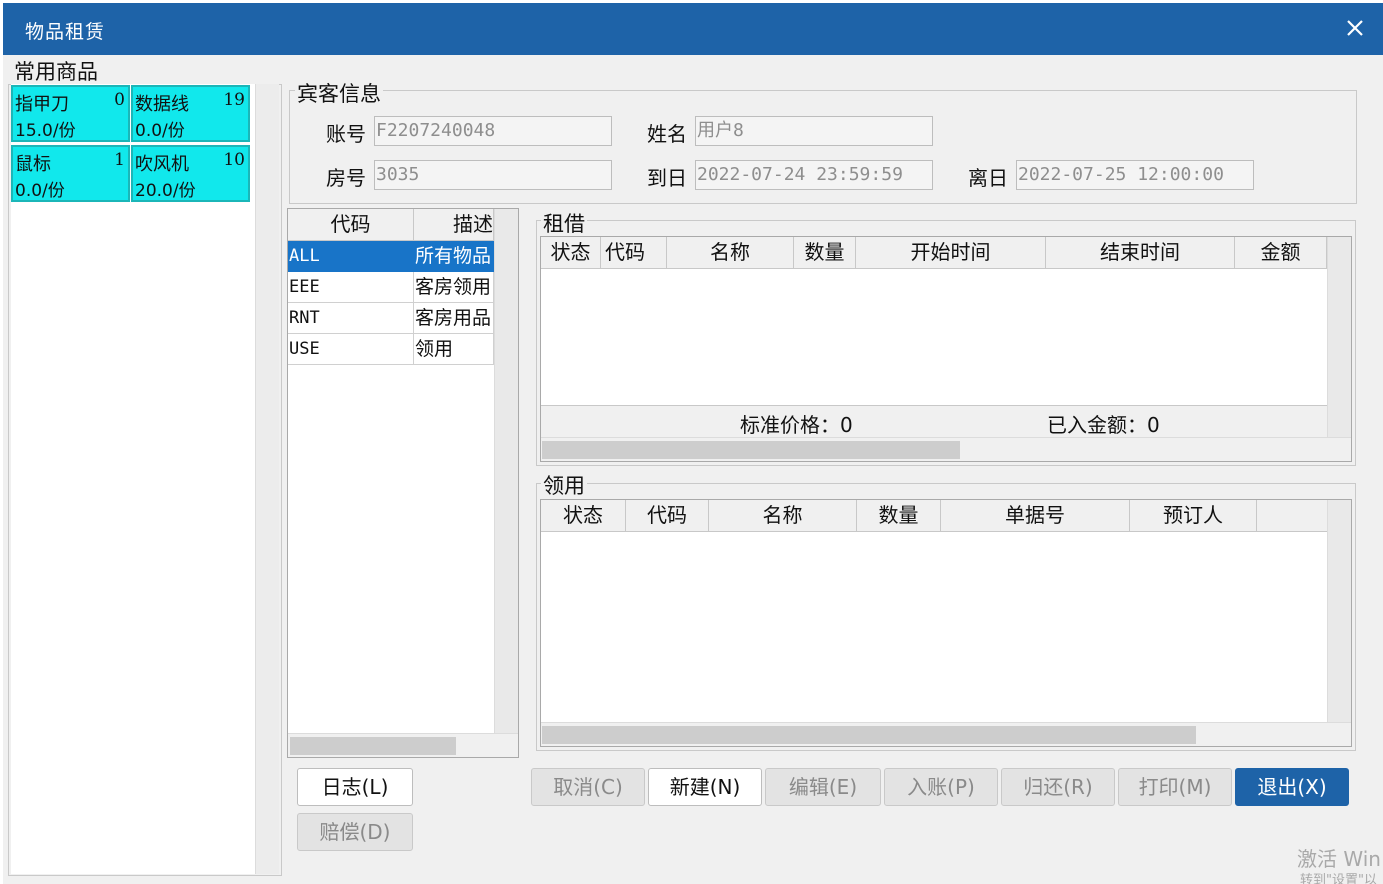  Describe the element at coordinates (951, 253) in the screenshot. I see `rent-header-start: 开始时间` at that location.